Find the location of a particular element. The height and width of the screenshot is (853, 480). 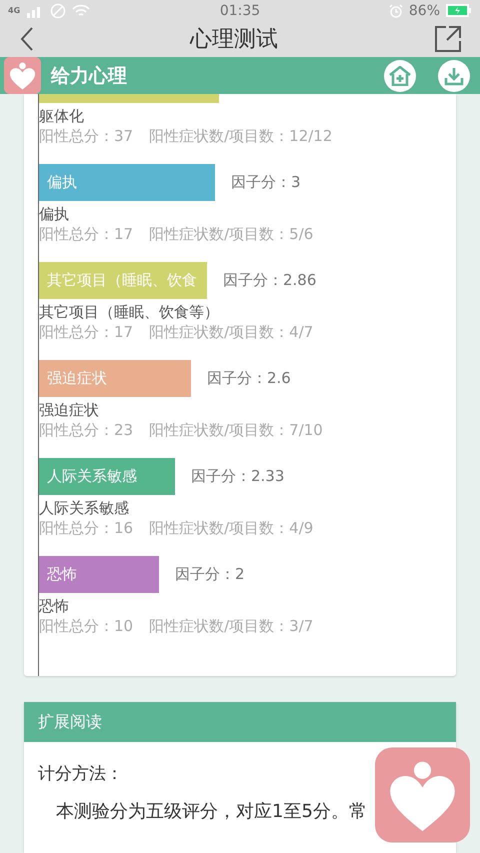

symptom-ratio: 阳性症状数/项目数：5/6 is located at coordinates (231, 234).